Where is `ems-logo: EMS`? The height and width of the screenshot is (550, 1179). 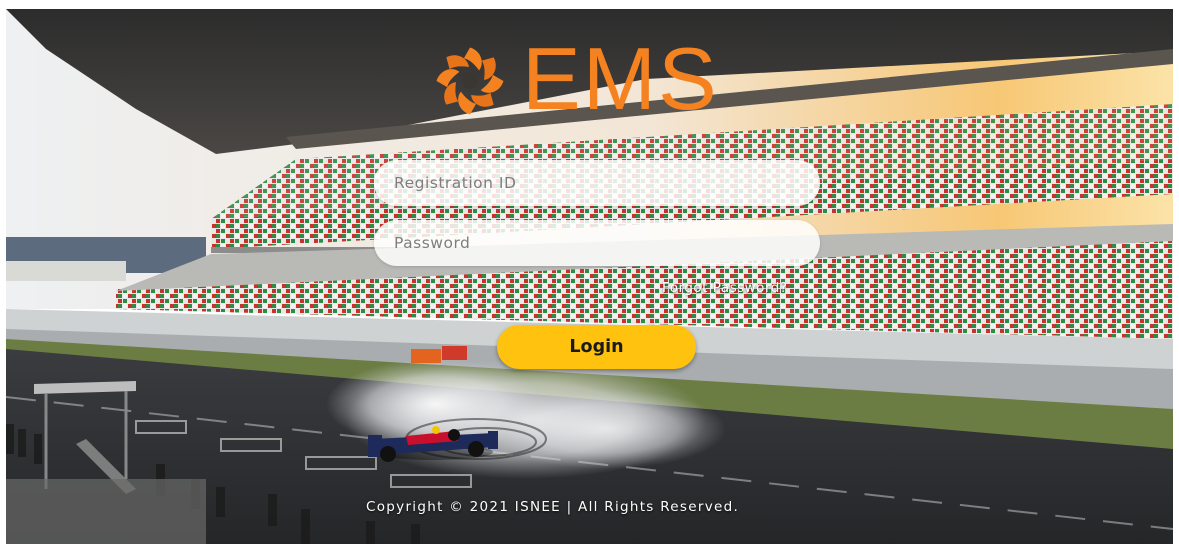
ems-logo: EMS is located at coordinates (600, 79).